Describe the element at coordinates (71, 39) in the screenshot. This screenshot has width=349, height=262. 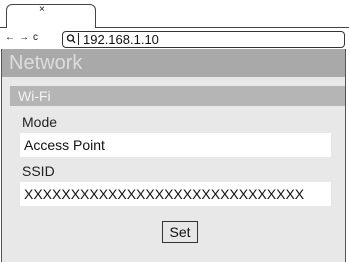
I see `search-icon` at that location.